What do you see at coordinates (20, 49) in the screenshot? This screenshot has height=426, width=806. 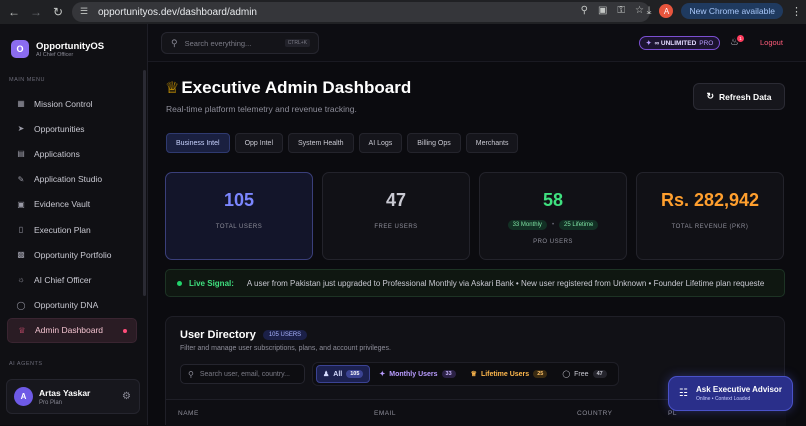 I see `brand-logo: O` at bounding box center [20, 49].